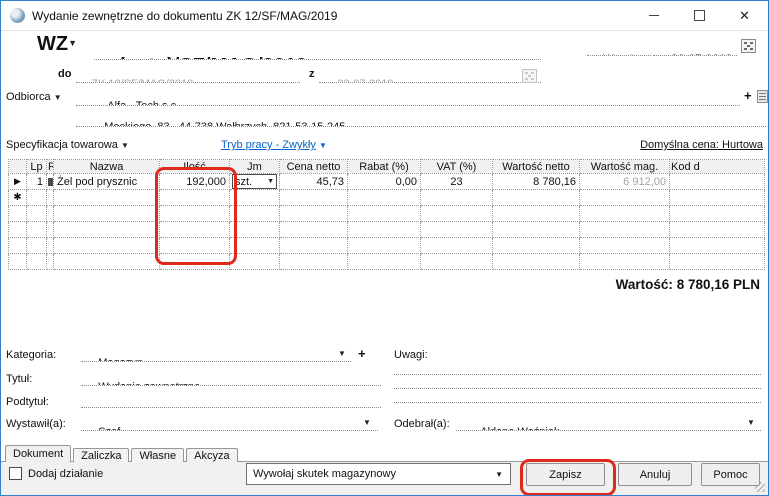  Describe the element at coordinates (342, 354) in the screenshot. I see `kategoria-dropdown-icon: ▼` at that location.